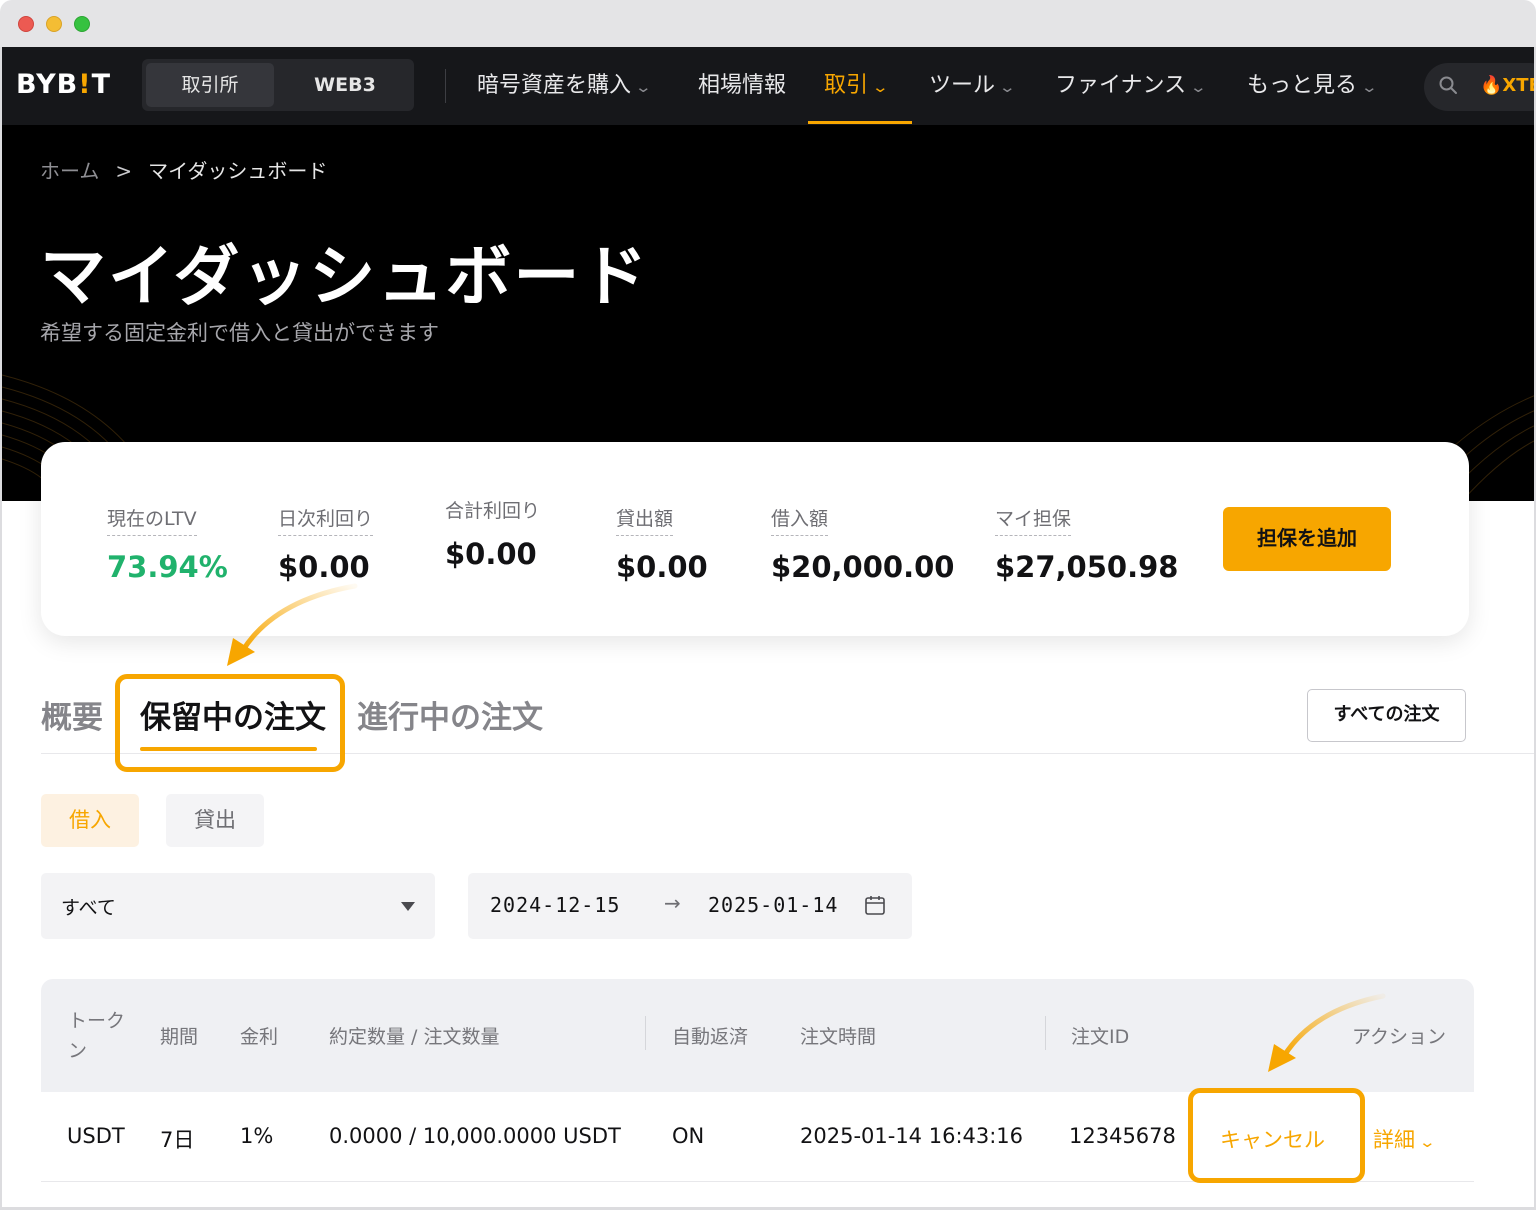 Image resolution: width=1536 pixels, height=1210 pixels. Describe the element at coordinates (63, 86) in the screenshot. I see `bybit-logo: BYB!T` at that location.